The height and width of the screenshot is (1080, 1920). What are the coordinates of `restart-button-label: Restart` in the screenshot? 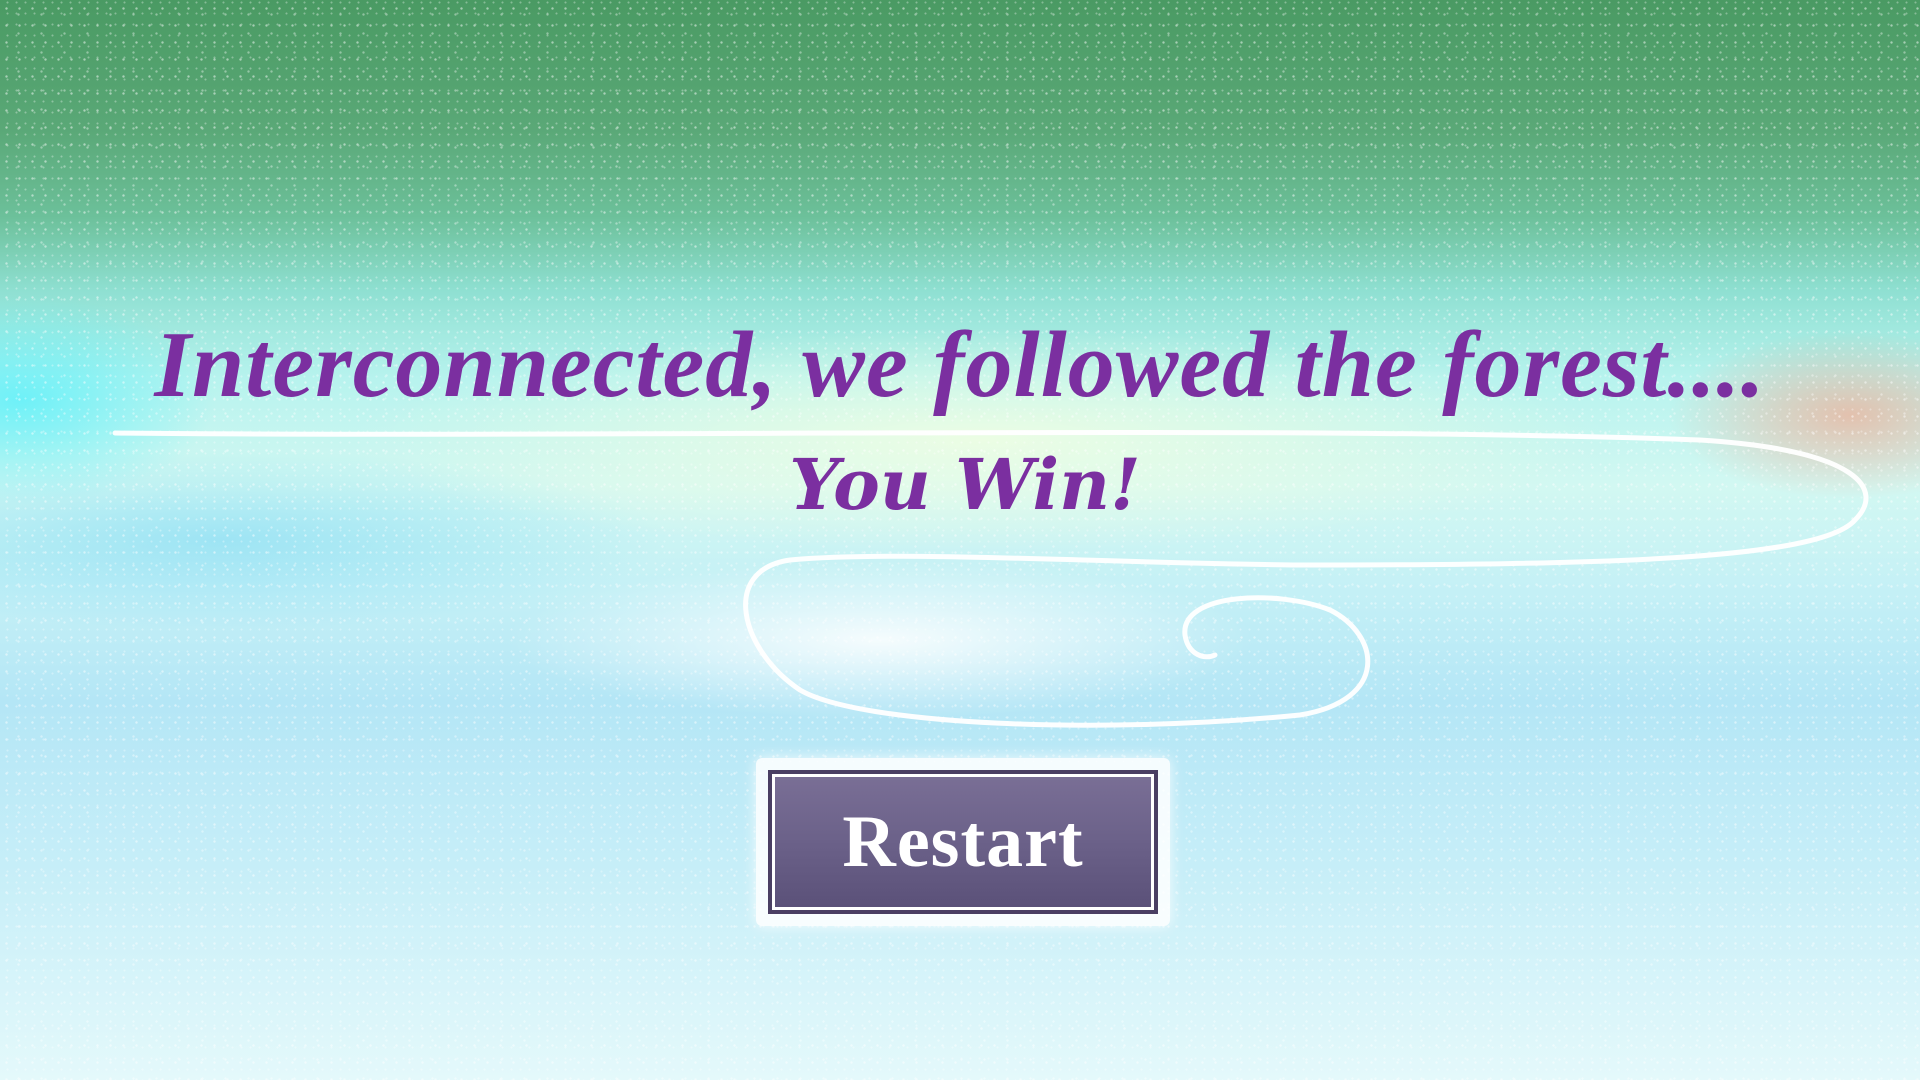 It's located at (963, 841).